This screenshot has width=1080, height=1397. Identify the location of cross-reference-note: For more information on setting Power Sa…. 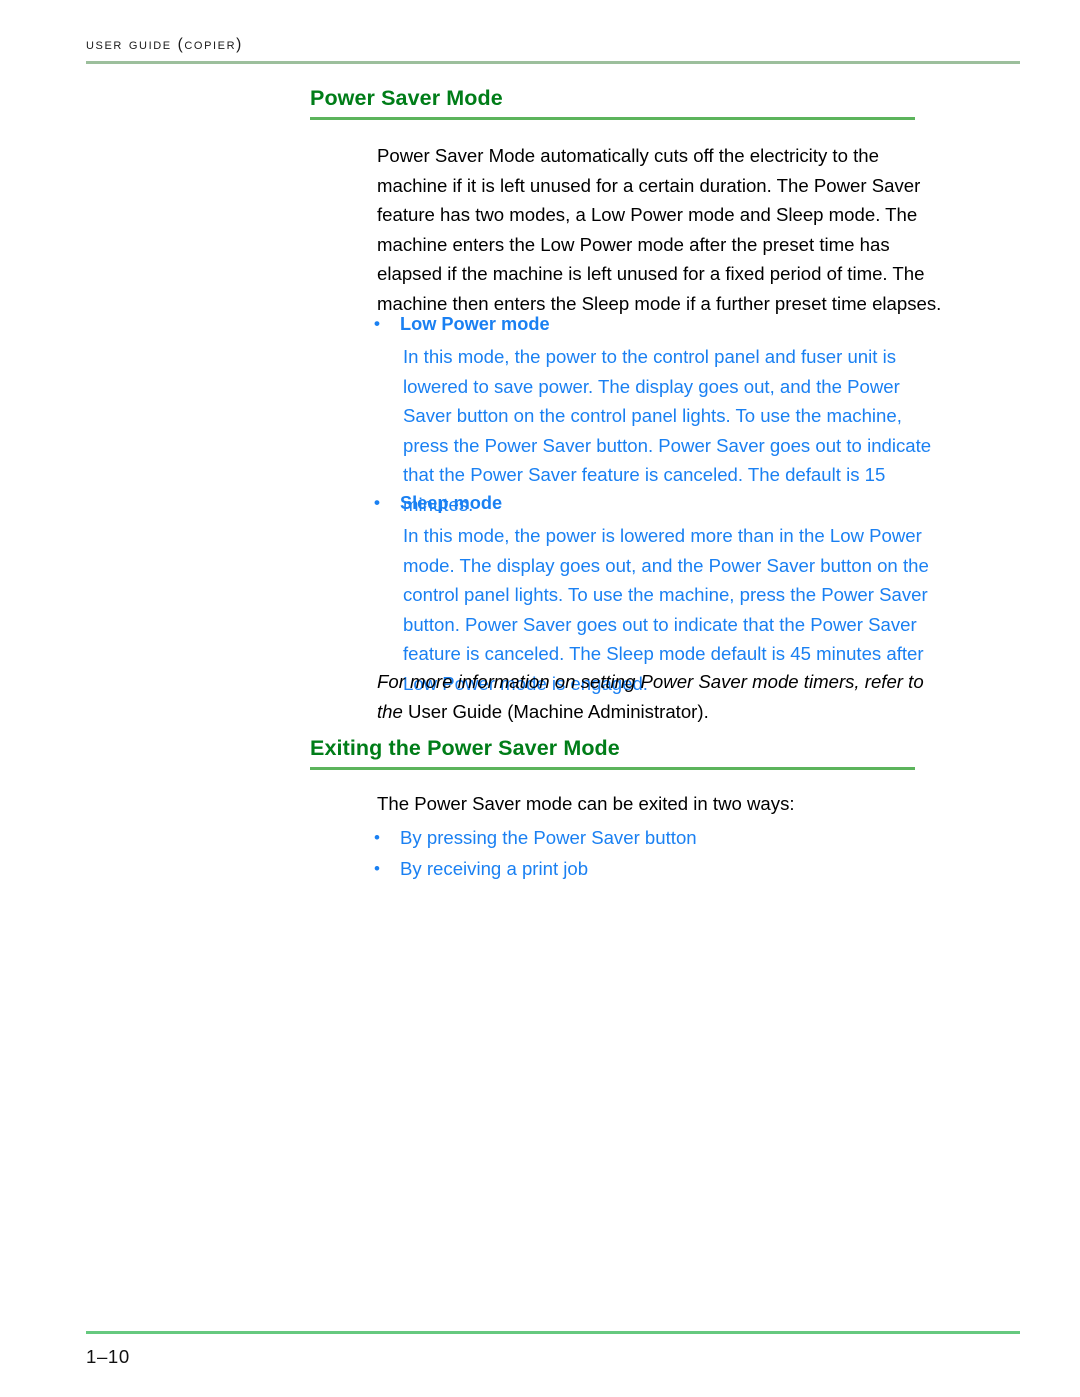
(662, 696).